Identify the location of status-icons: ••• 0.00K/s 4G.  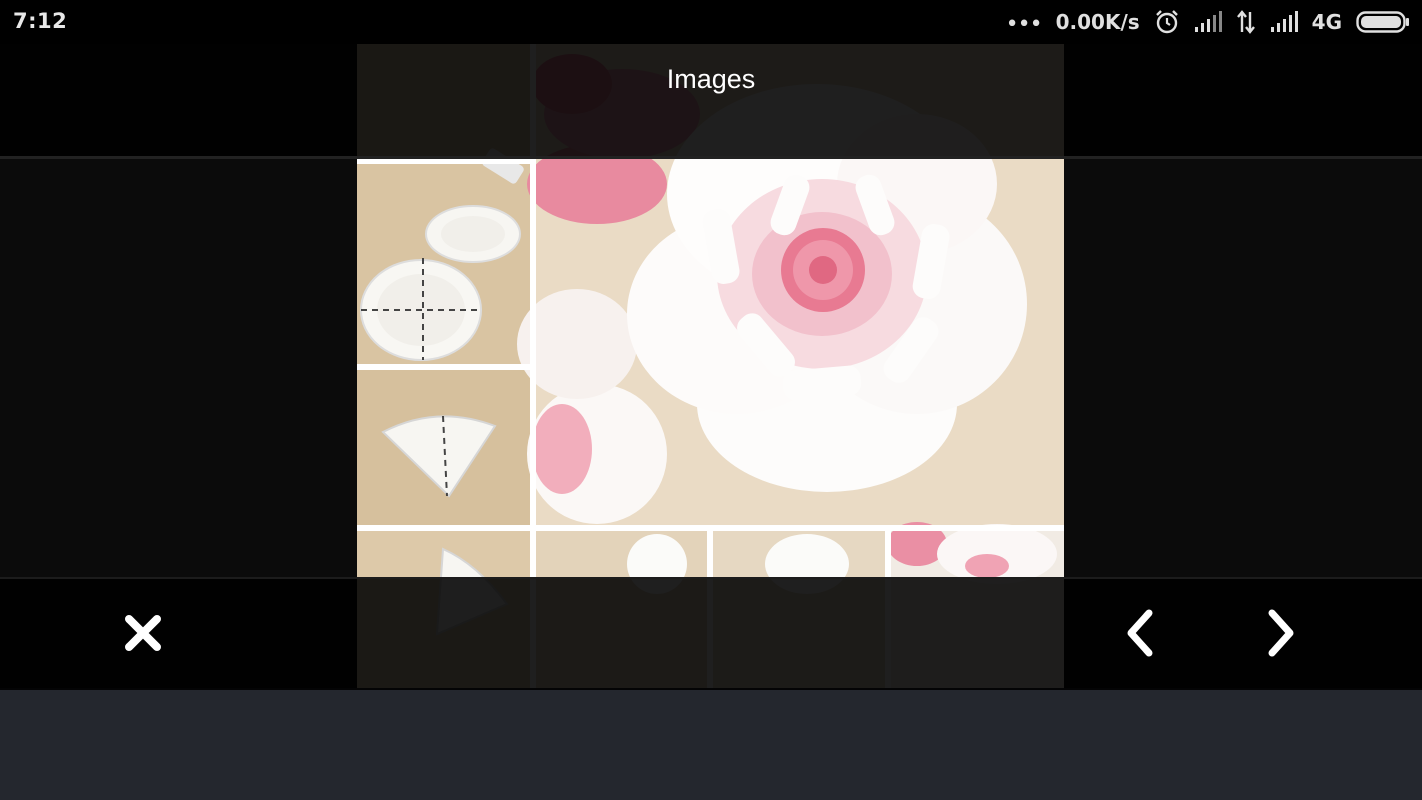
(1208, 22).